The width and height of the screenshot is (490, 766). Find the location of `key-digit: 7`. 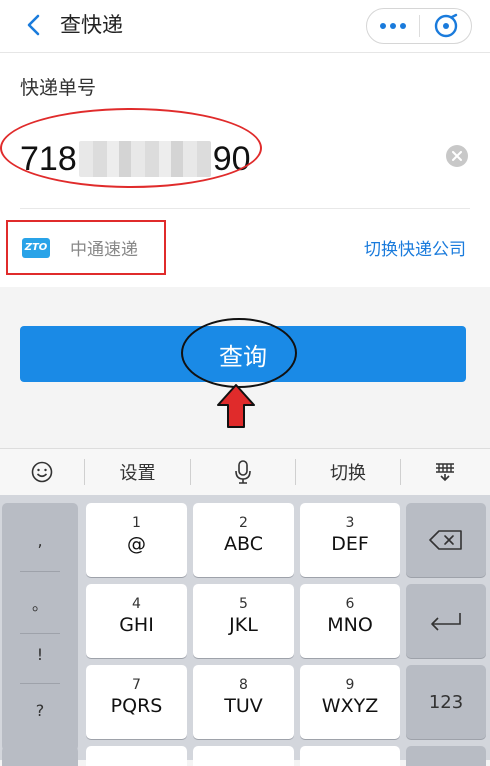

key-digit: 7 is located at coordinates (136, 685).